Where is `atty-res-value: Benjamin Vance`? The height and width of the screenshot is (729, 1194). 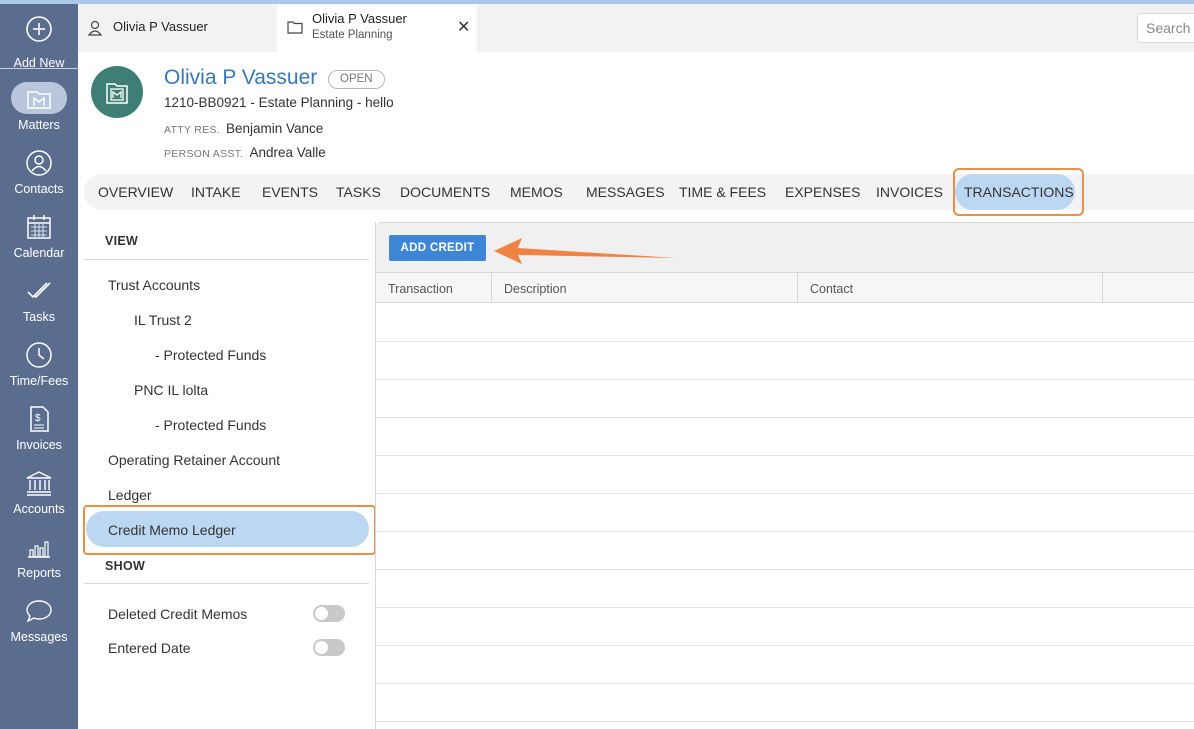
atty-res-value: Benjamin Vance is located at coordinates (275, 128).